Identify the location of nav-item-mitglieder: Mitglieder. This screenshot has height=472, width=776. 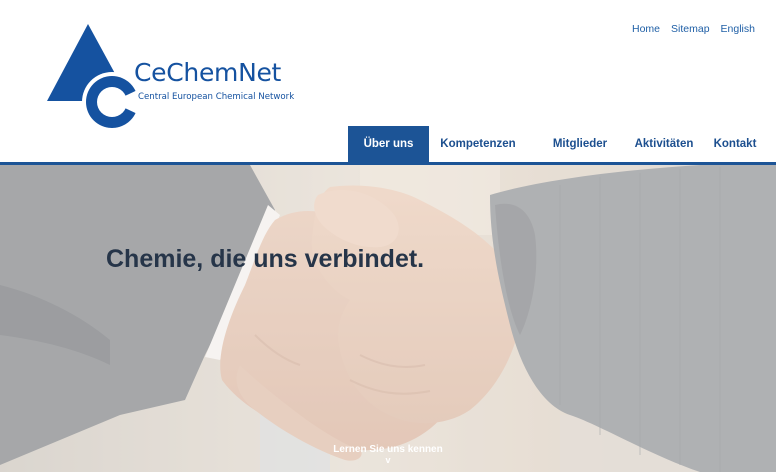
(580, 144).